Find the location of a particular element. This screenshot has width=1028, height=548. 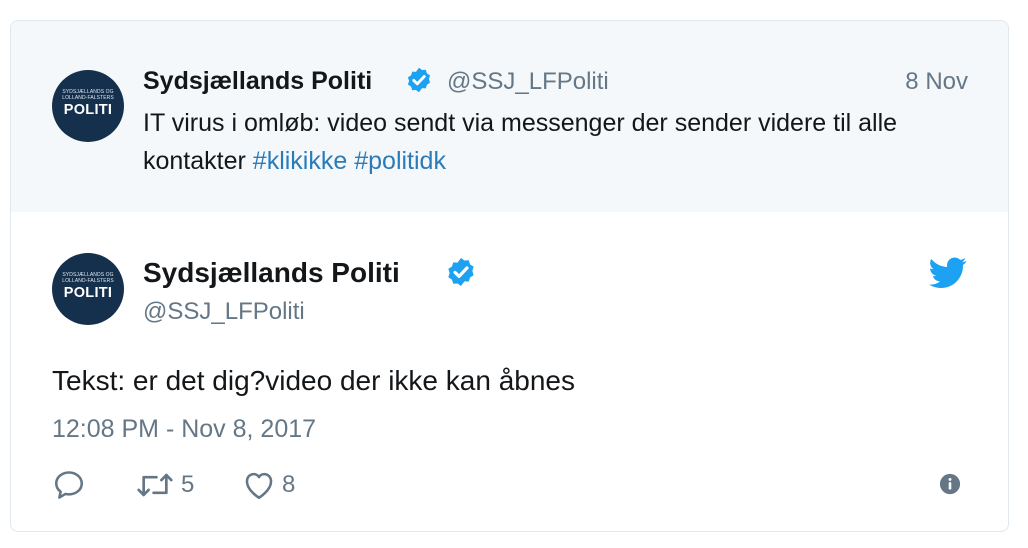

reply-icon is located at coordinates (69, 485).